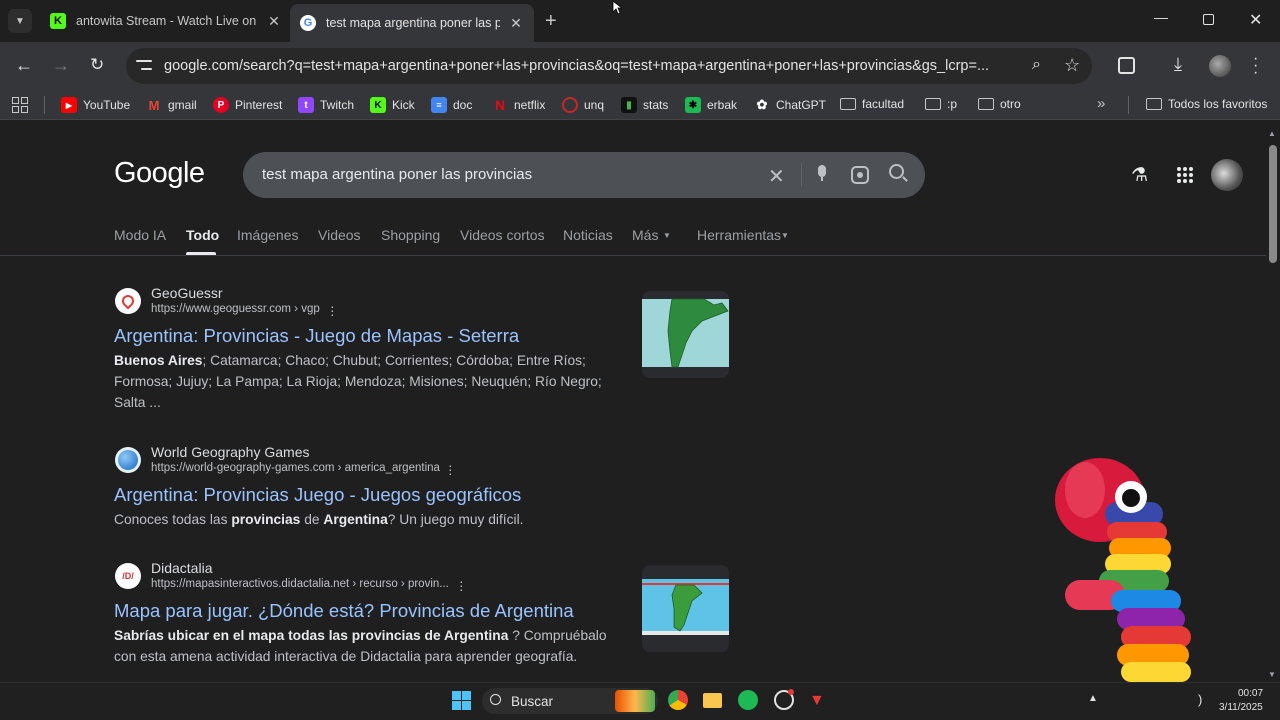  I want to click on back-button: ←, so click(24, 65).